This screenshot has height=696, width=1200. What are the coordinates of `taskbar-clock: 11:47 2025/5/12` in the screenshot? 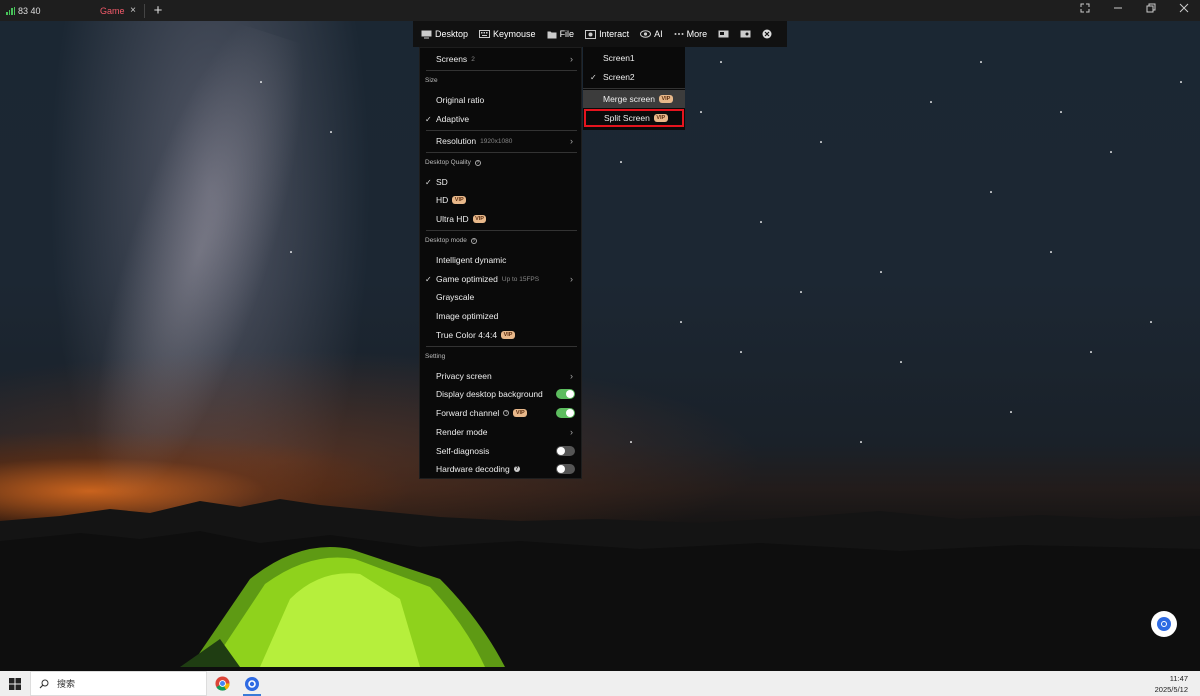 It's located at (1171, 684).